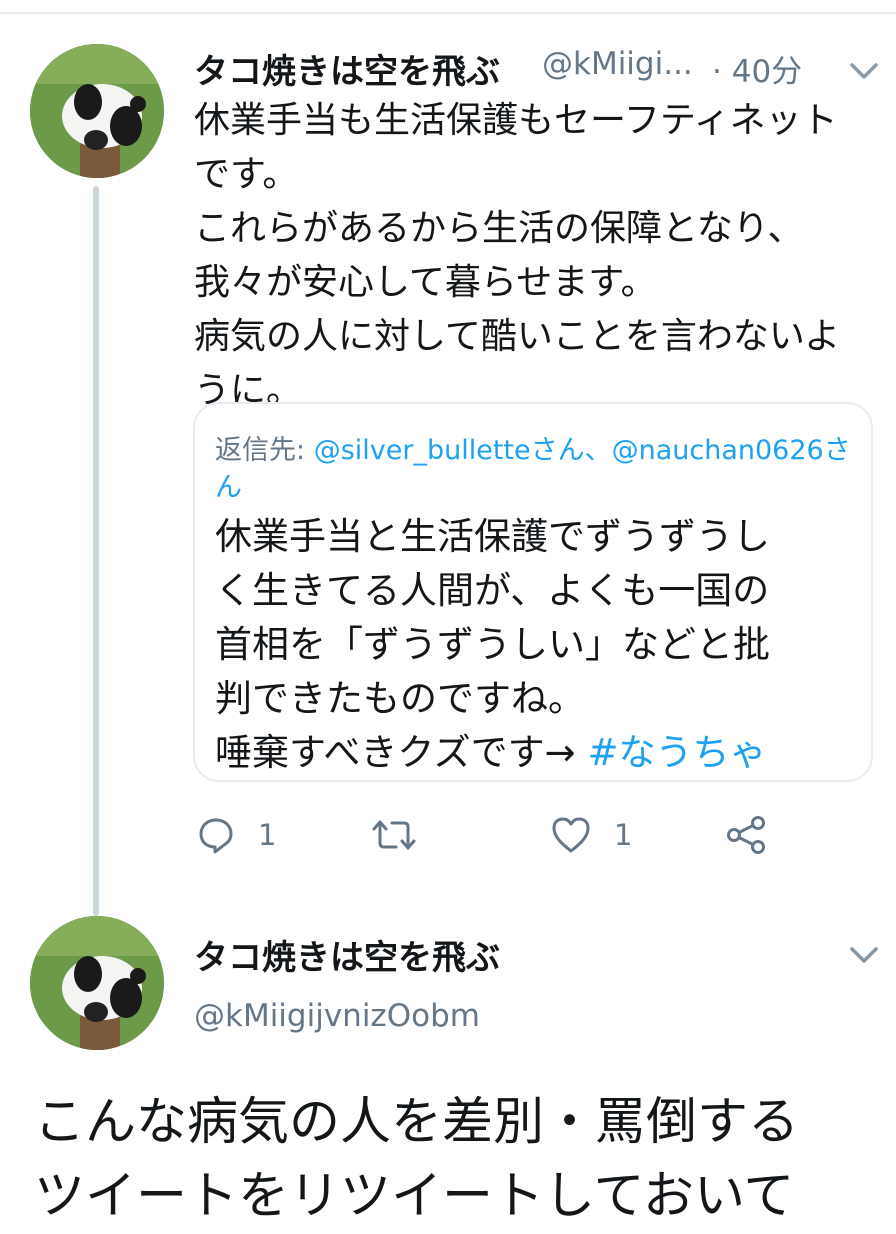  What do you see at coordinates (264, 450) in the screenshot?
I see `reply-prefix: 返信先:` at bounding box center [264, 450].